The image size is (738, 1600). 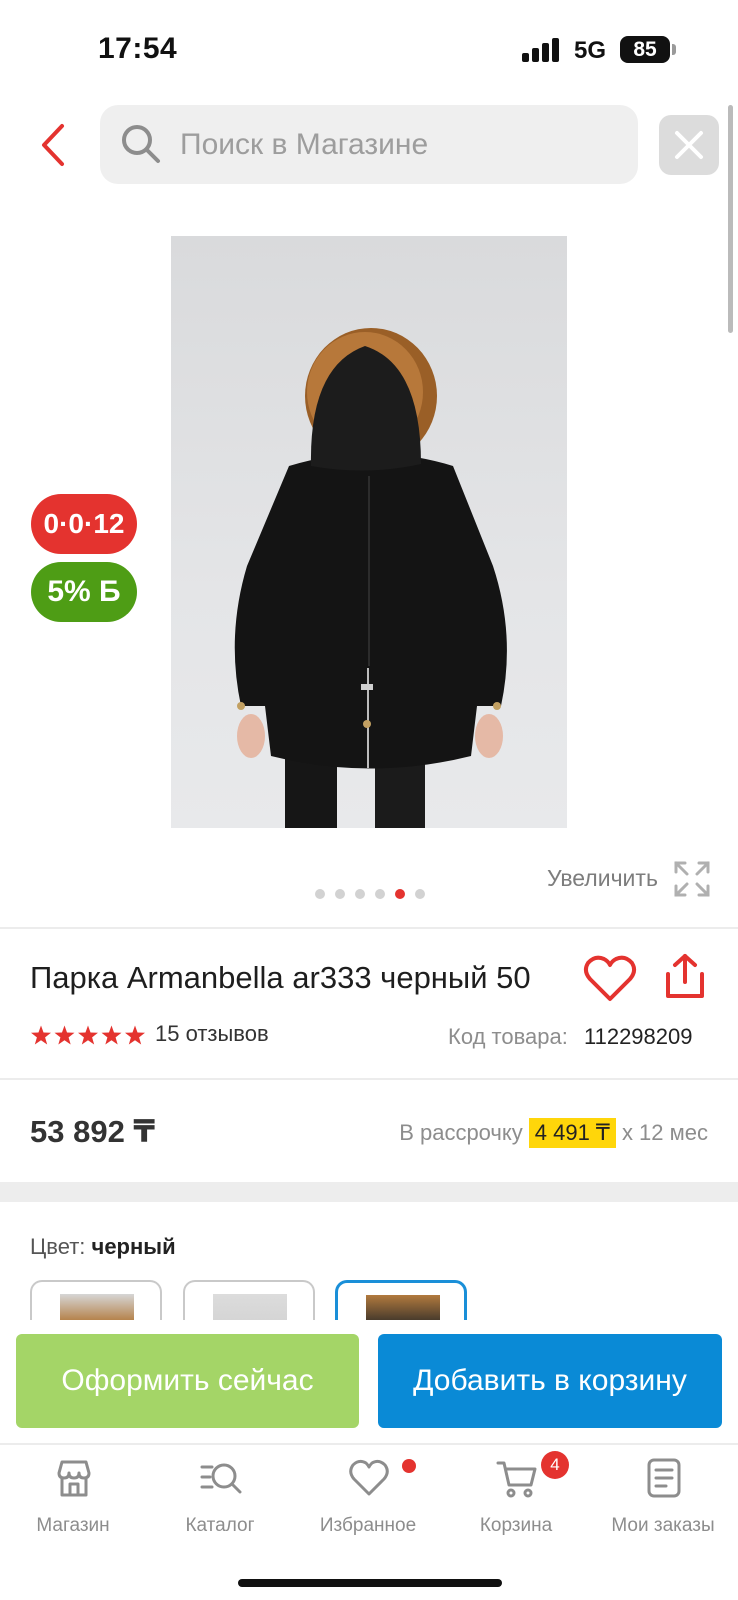 I want to click on nav-item-favorites: Избранное, so click(x=368, y=1495).